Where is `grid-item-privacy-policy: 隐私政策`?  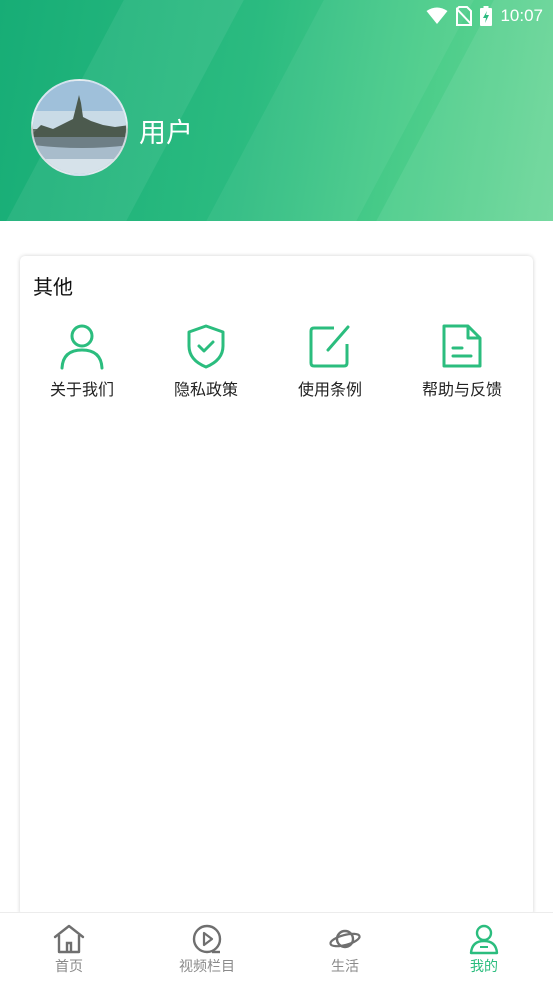
grid-item-privacy-policy: 隐私政策 is located at coordinates (206, 362).